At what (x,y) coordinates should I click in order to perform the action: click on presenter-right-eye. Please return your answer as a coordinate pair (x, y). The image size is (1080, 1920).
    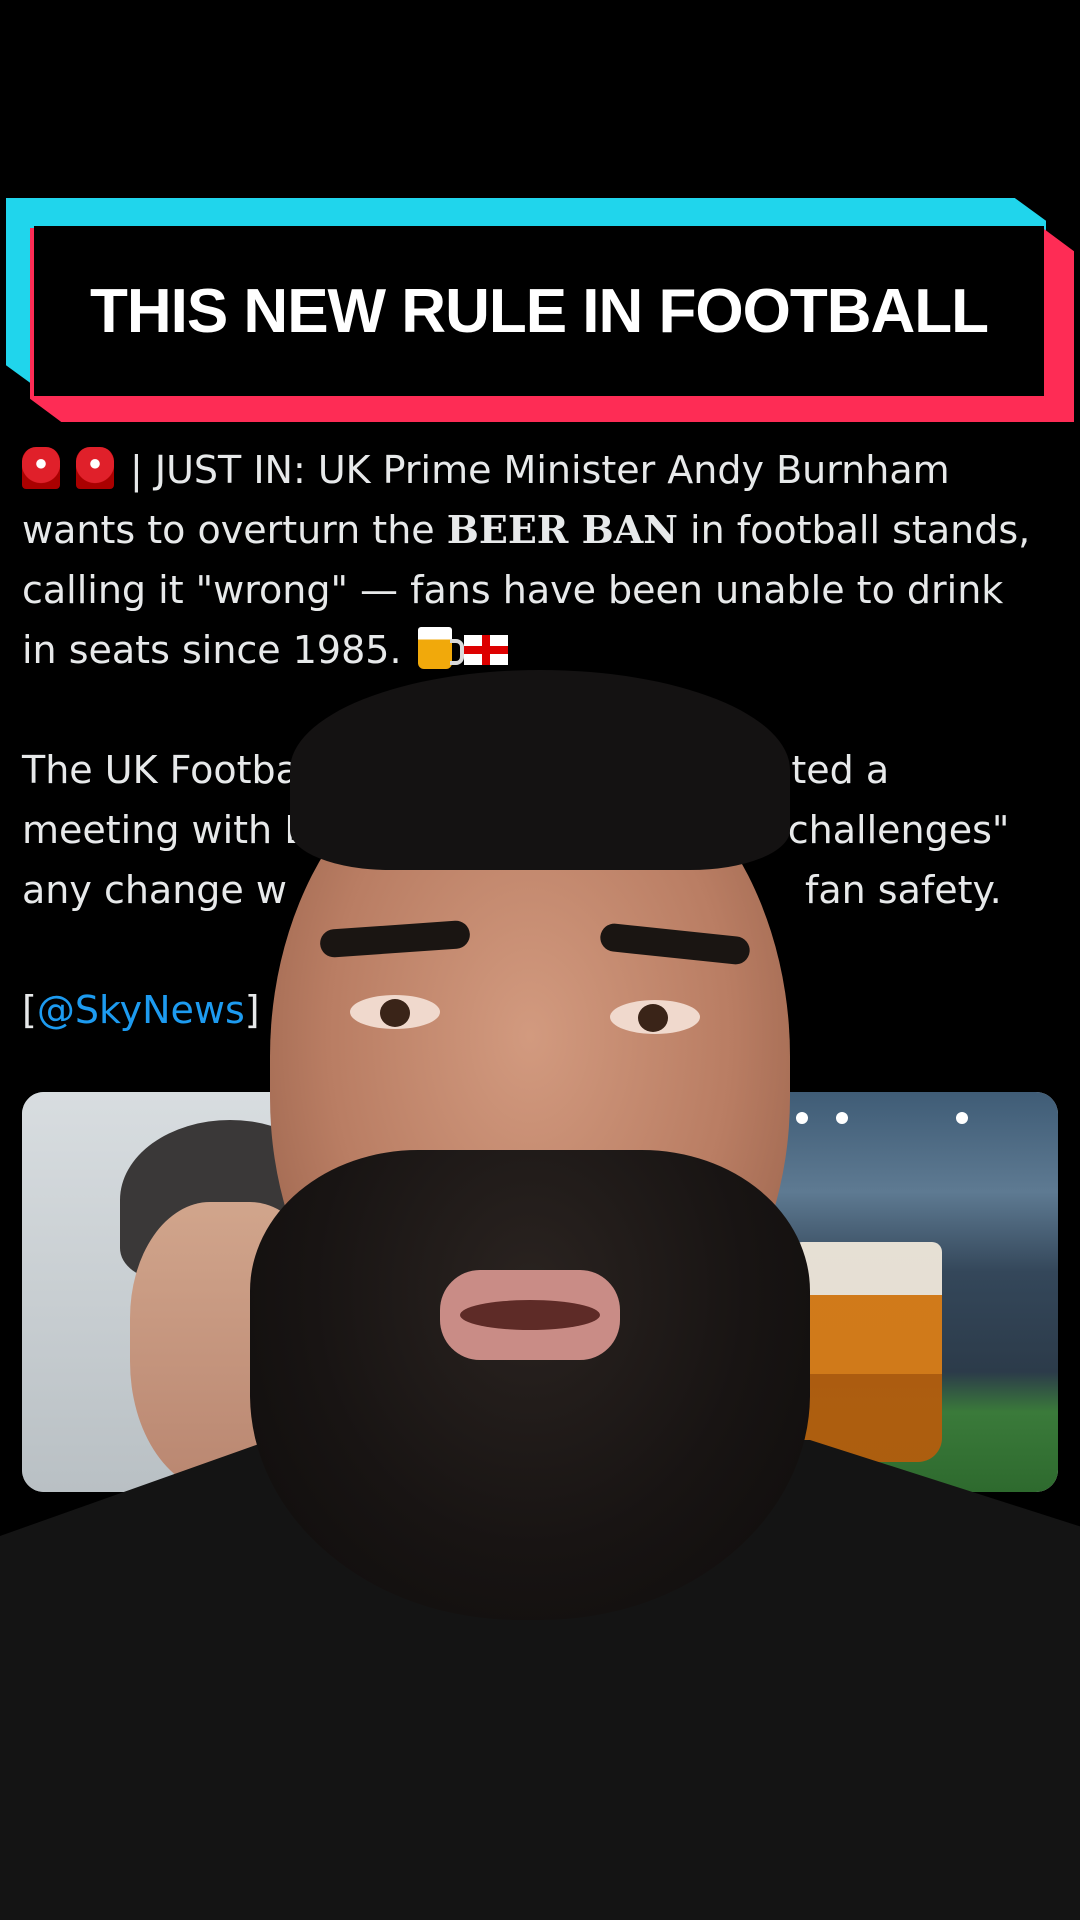
    Looking at the image, I should click on (655, 1017).